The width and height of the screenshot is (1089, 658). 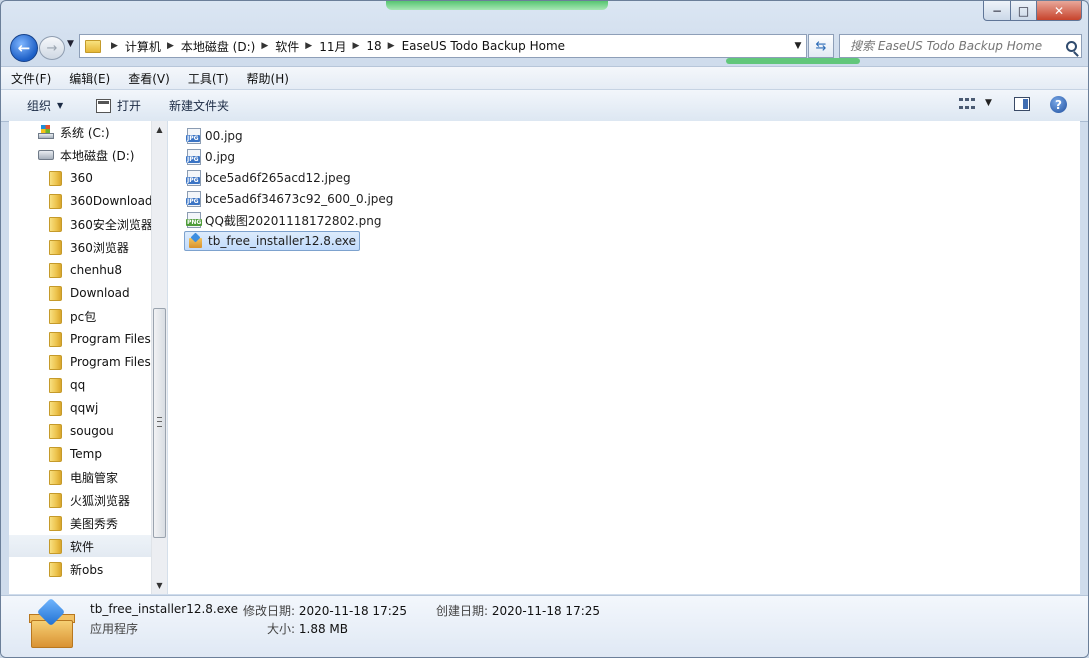 What do you see at coordinates (988, 103) in the screenshot?
I see `view-dropdown: ▼` at bounding box center [988, 103].